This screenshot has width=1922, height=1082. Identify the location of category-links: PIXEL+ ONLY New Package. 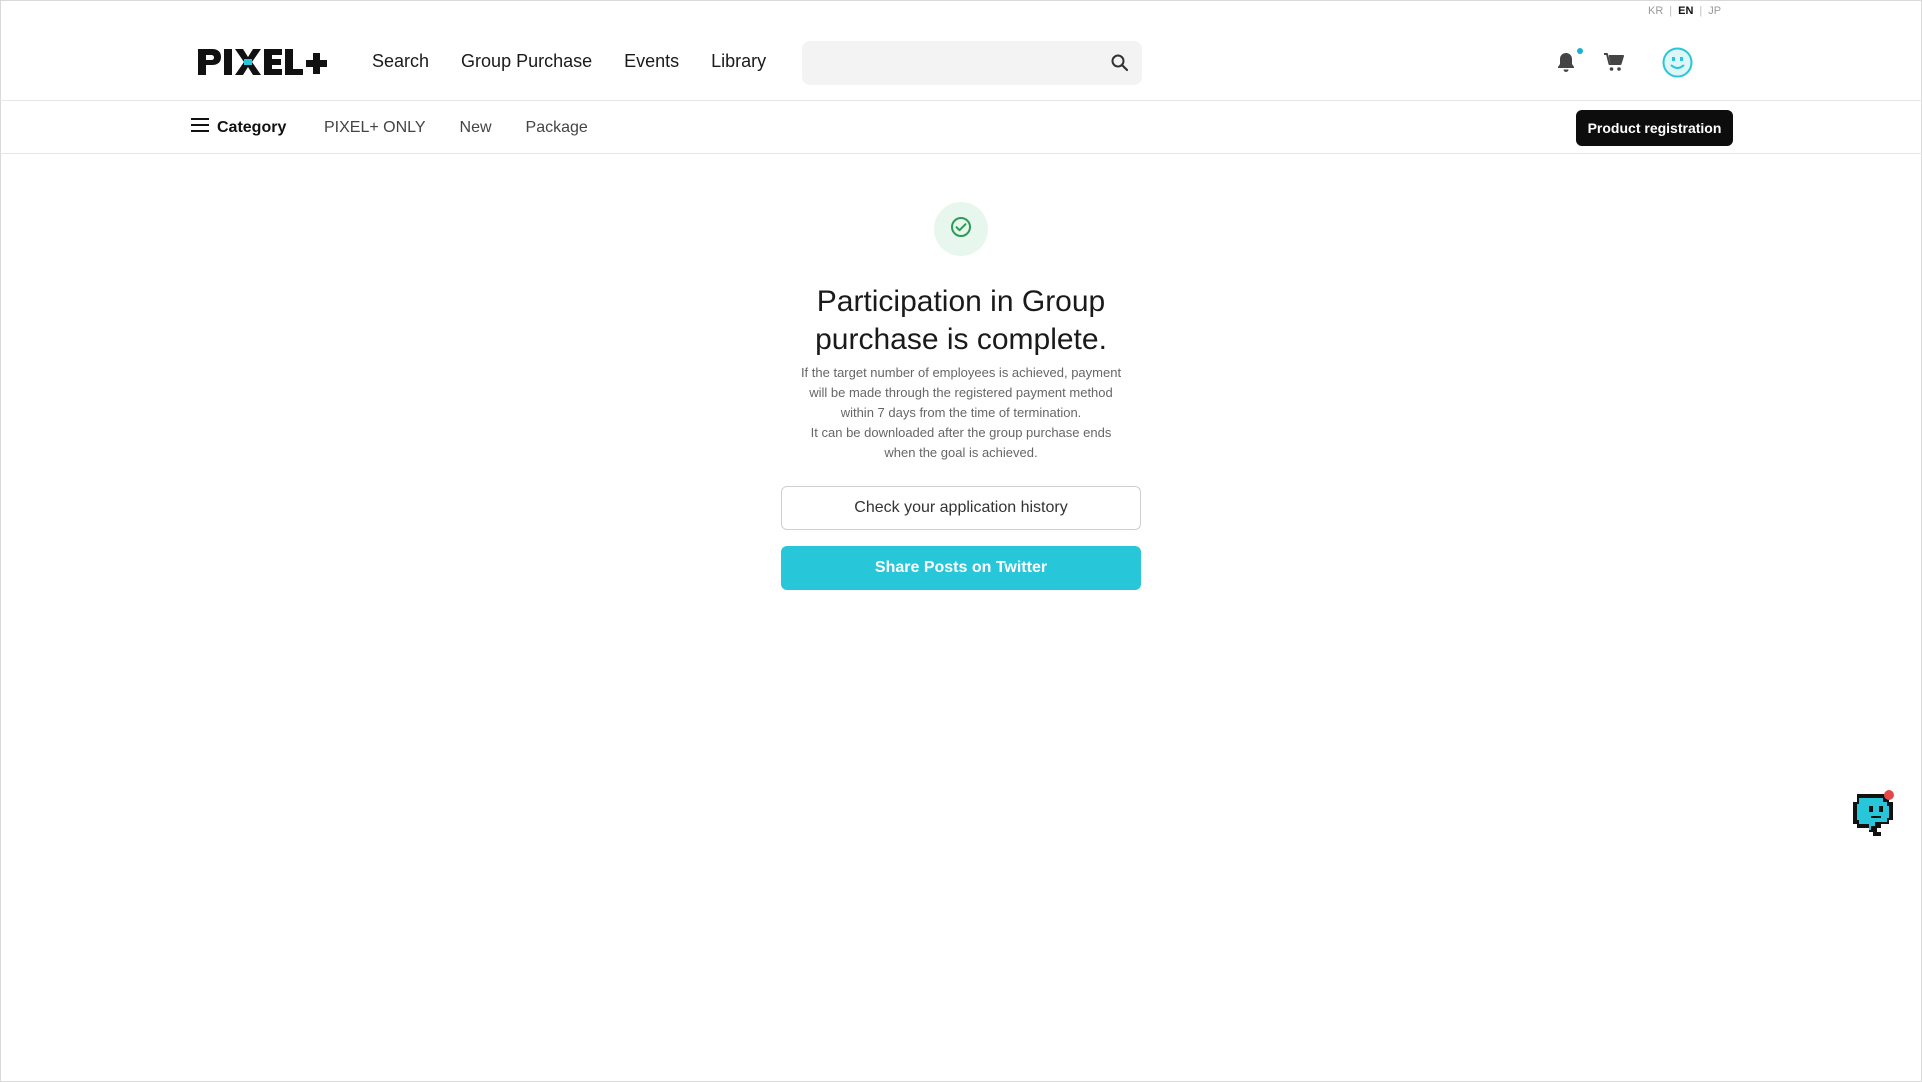
(456, 128).